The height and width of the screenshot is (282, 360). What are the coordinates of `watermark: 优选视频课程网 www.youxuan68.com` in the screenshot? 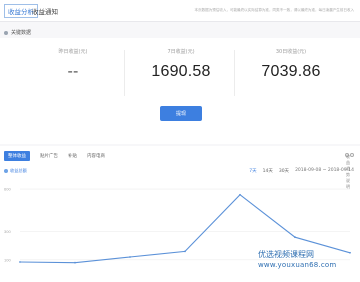 It's located at (297, 260).